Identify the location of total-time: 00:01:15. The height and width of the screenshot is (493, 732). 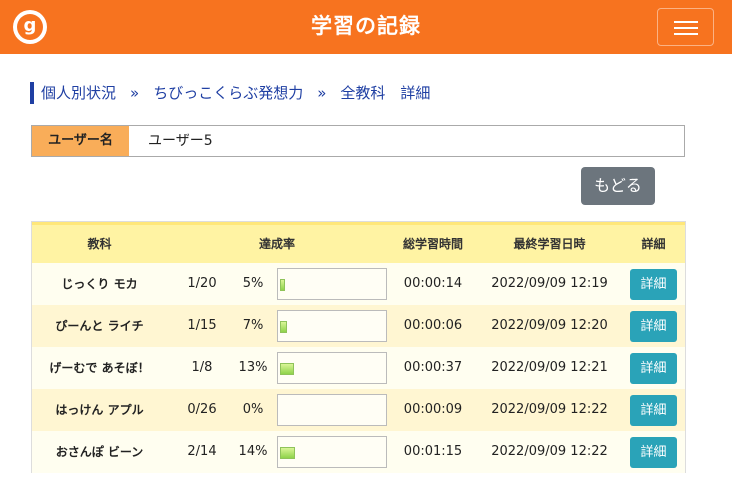
(433, 451).